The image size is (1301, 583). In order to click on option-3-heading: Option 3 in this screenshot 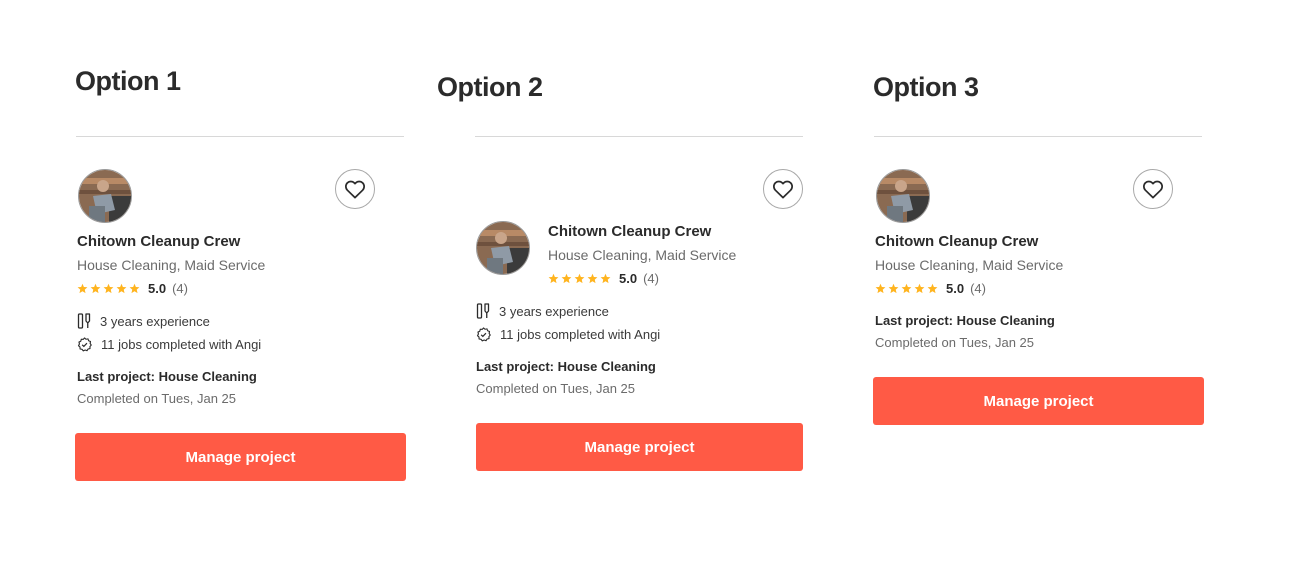, I will do `click(926, 87)`.